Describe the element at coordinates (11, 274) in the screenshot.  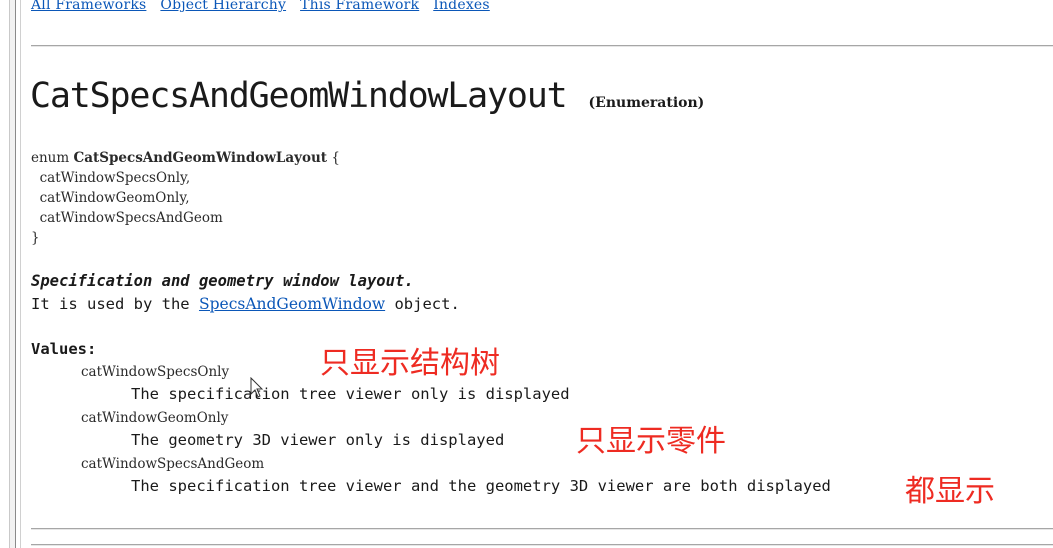
I see `frame-border` at that location.